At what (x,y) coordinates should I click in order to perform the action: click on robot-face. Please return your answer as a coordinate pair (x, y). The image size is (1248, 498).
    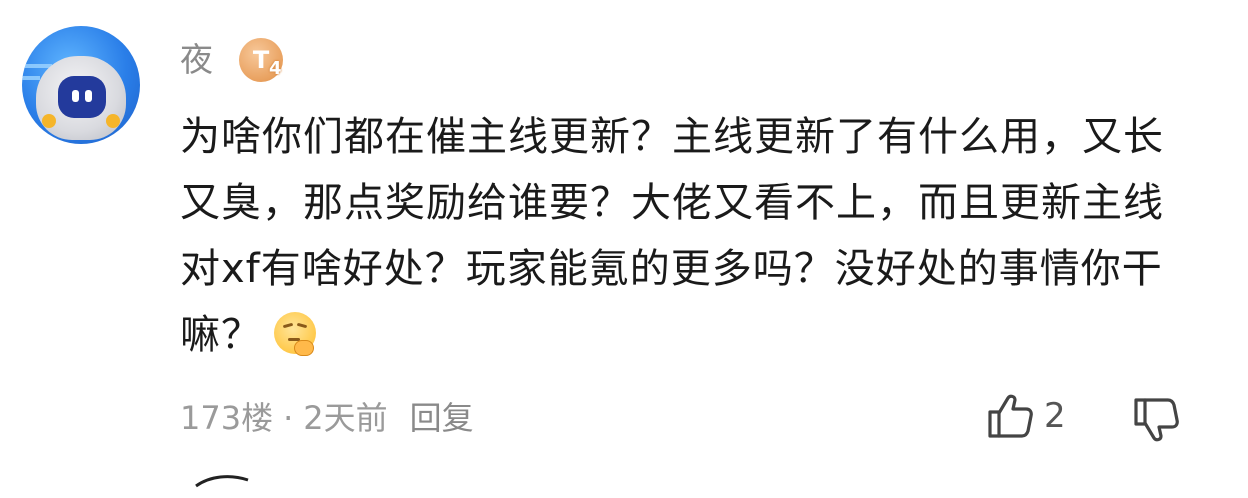
    Looking at the image, I should click on (82, 97).